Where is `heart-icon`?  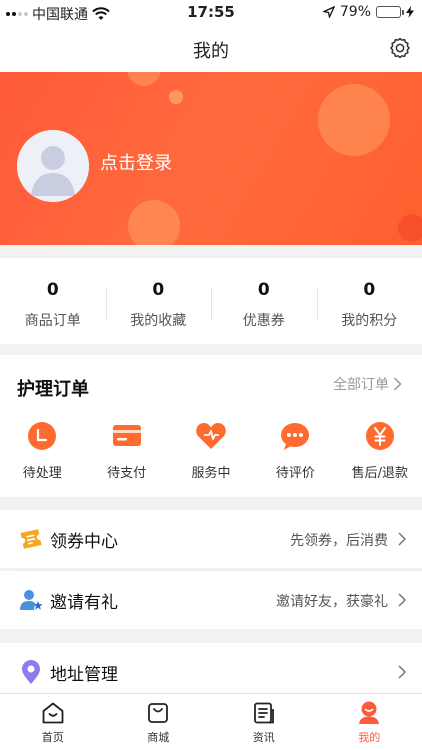
heart-icon is located at coordinates (211, 436).